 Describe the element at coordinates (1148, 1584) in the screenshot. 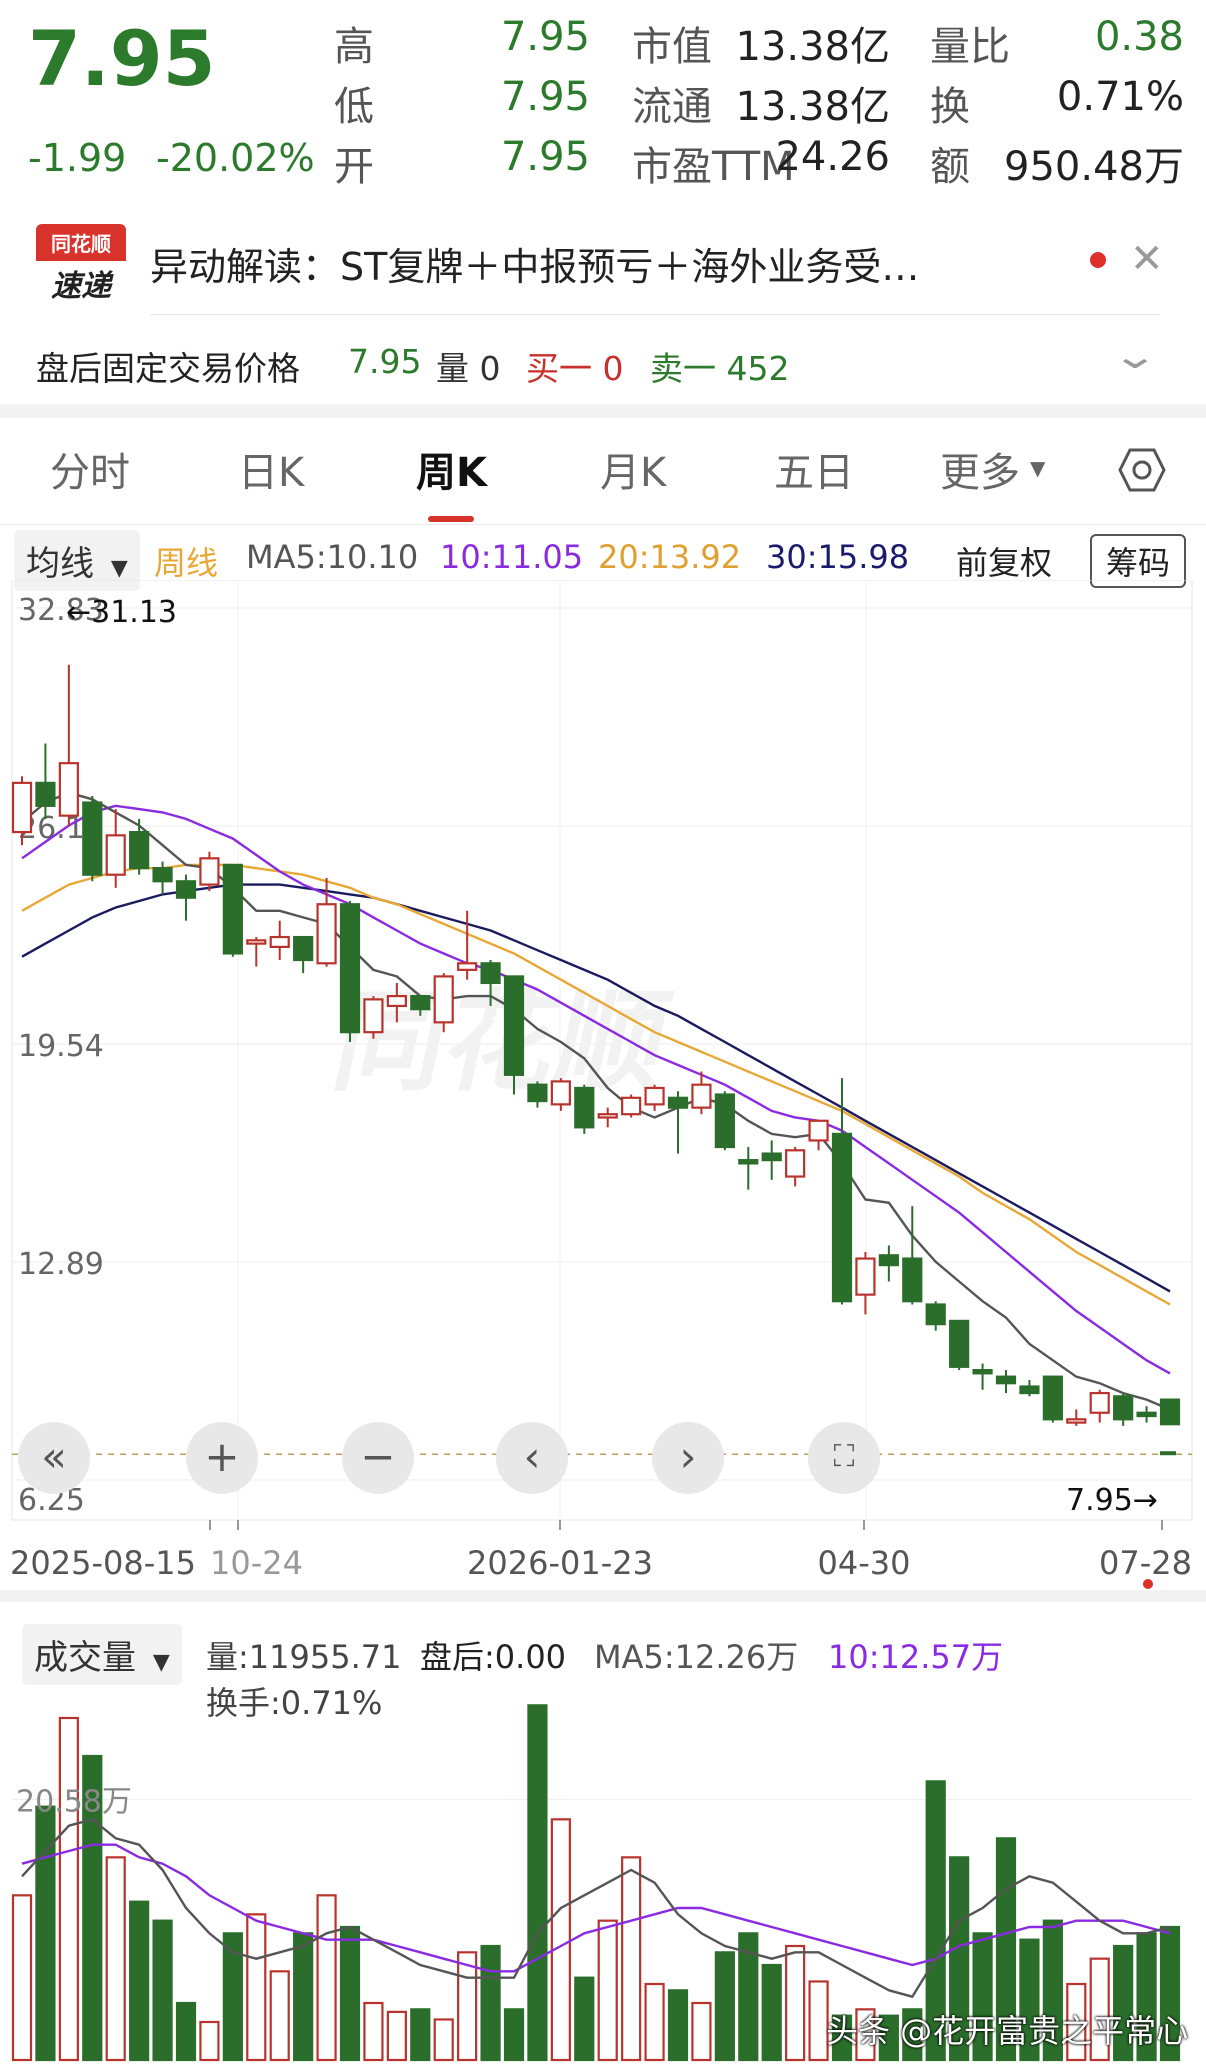

I see `latest-marker-dot` at that location.